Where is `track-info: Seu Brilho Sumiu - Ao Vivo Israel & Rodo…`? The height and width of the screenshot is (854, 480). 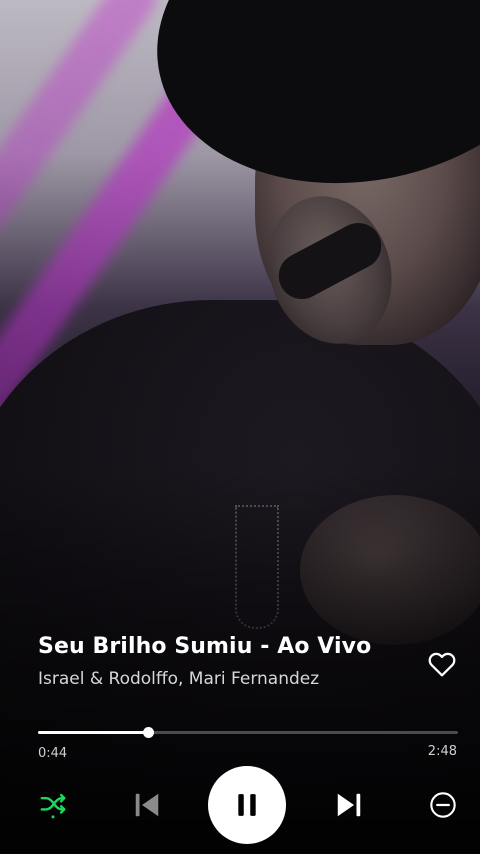 track-info: Seu Brilho Sumiu - Ao Vivo Israel & Rodo… is located at coordinates (223, 661).